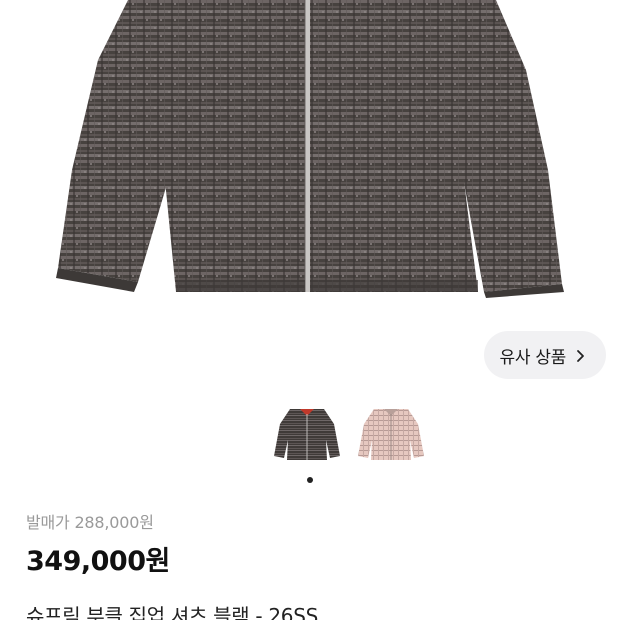 This screenshot has width=620, height=620. I want to click on carousel-indicator-dot, so click(310, 480).